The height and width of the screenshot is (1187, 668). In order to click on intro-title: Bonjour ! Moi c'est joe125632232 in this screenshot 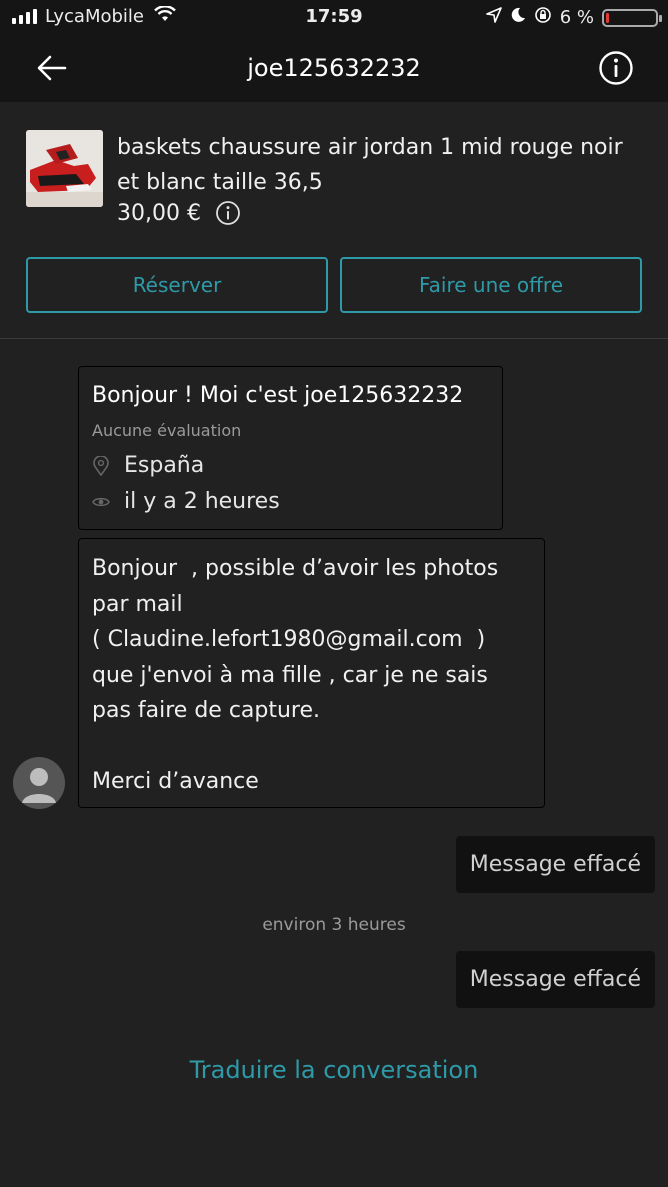, I will do `click(278, 395)`.